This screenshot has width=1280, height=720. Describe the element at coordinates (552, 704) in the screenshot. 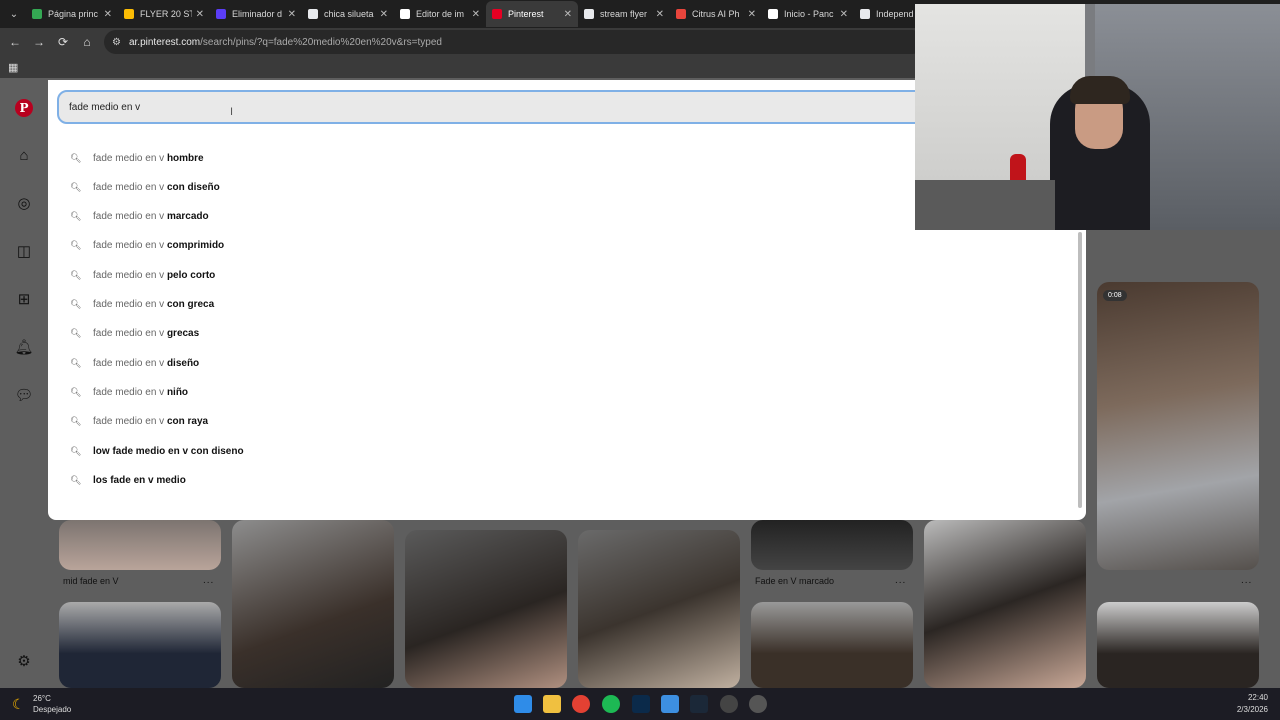

I see `file-explorer-icon` at that location.